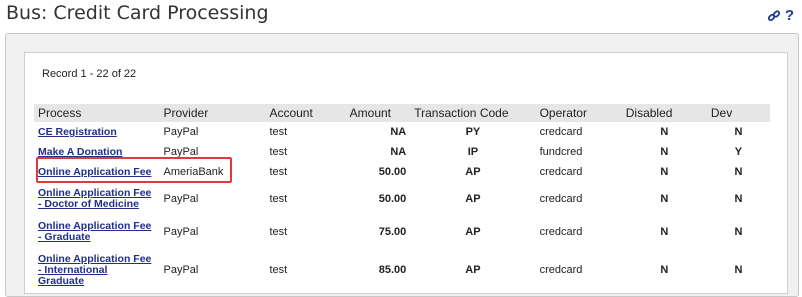 This screenshot has width=802, height=297. I want to click on provider-cell: AmeriaBank, so click(193, 172).